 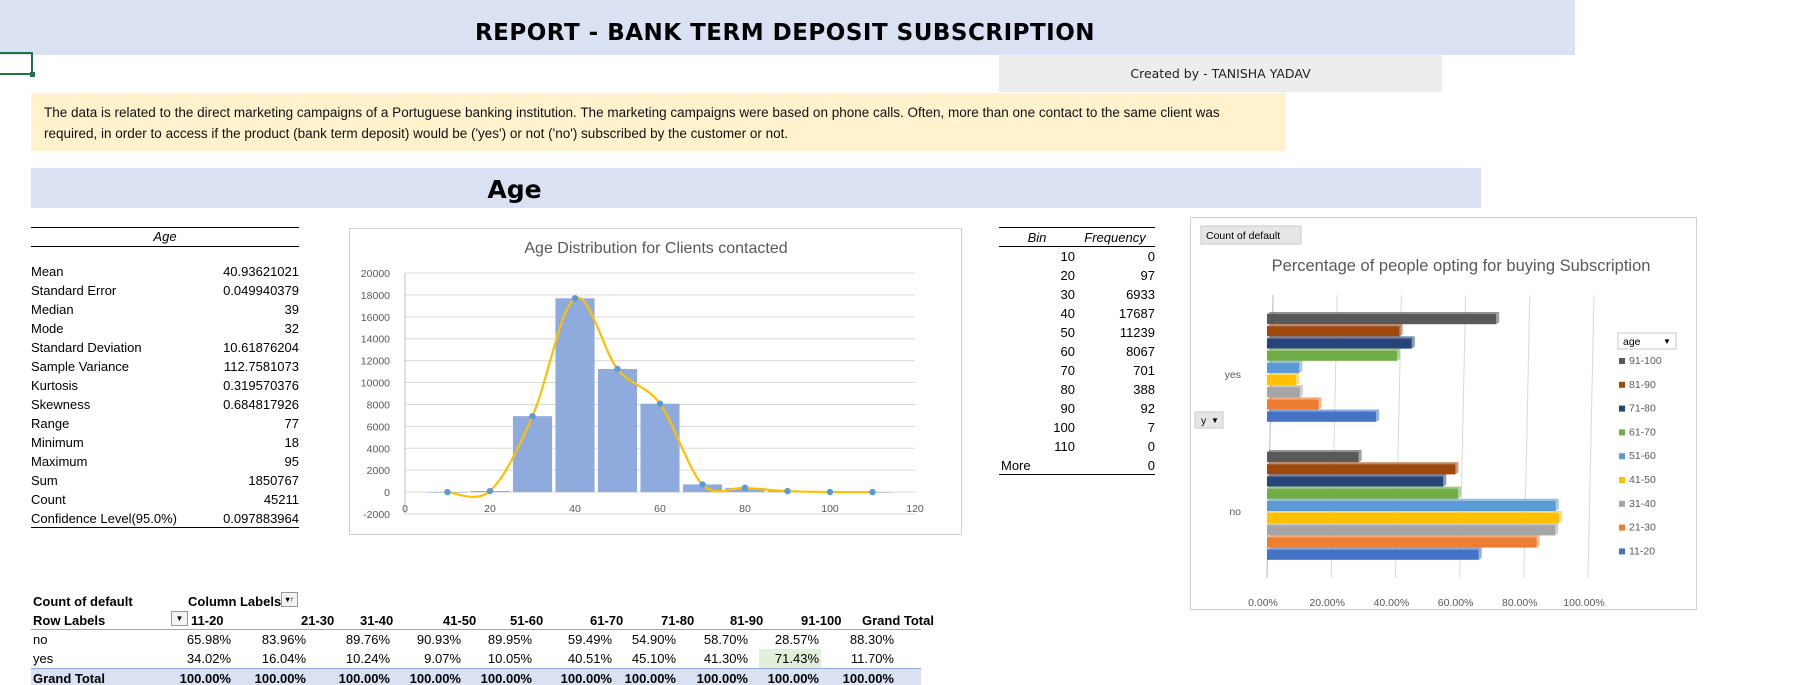 I want to click on pivot-cell: 71.43%, so click(x=790, y=658).